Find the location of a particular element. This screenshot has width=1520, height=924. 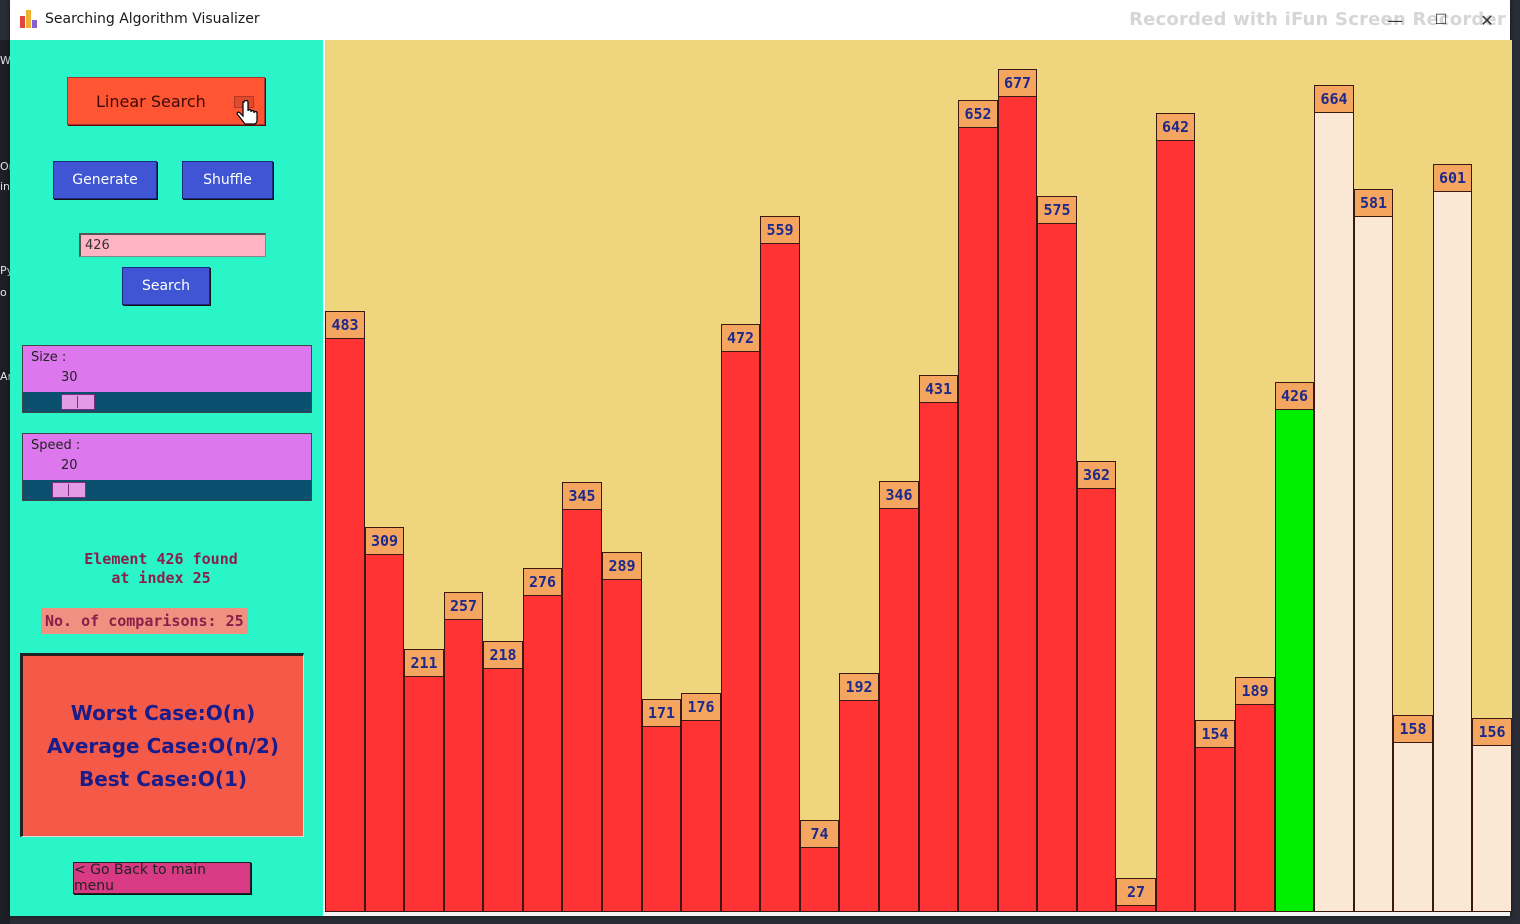

bar-value-label: 346 is located at coordinates (899, 495).